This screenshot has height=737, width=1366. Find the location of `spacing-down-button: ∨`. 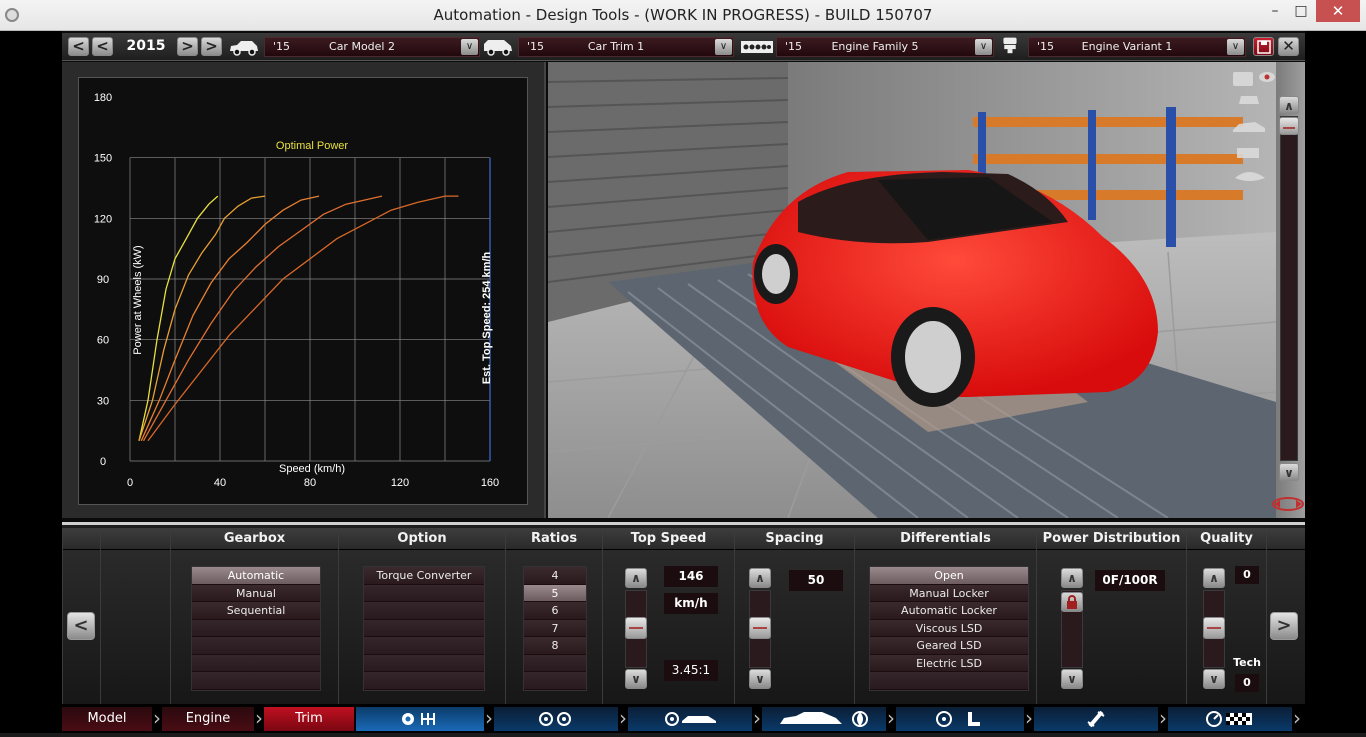

spacing-down-button: ∨ is located at coordinates (760, 679).